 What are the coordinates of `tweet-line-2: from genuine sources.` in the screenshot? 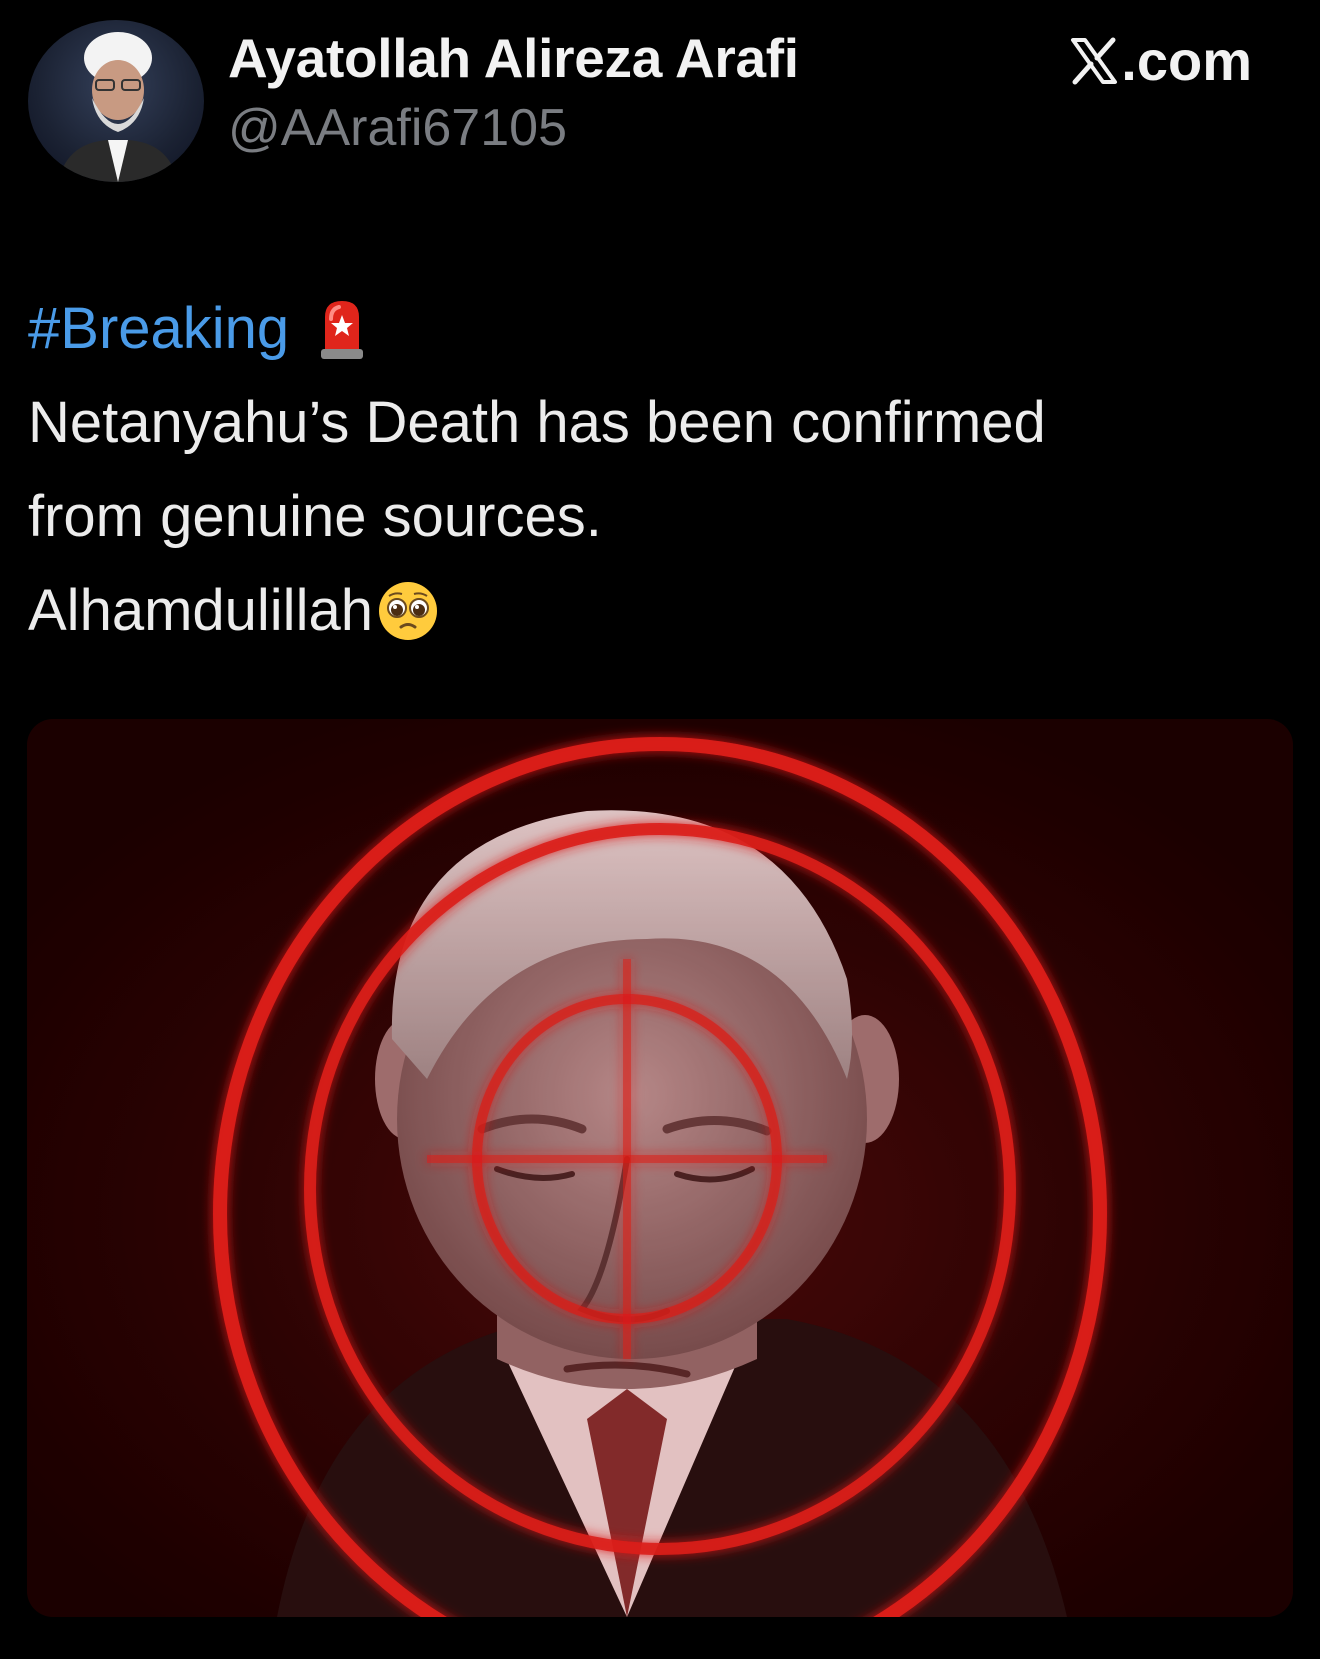 It's located at (315, 516).